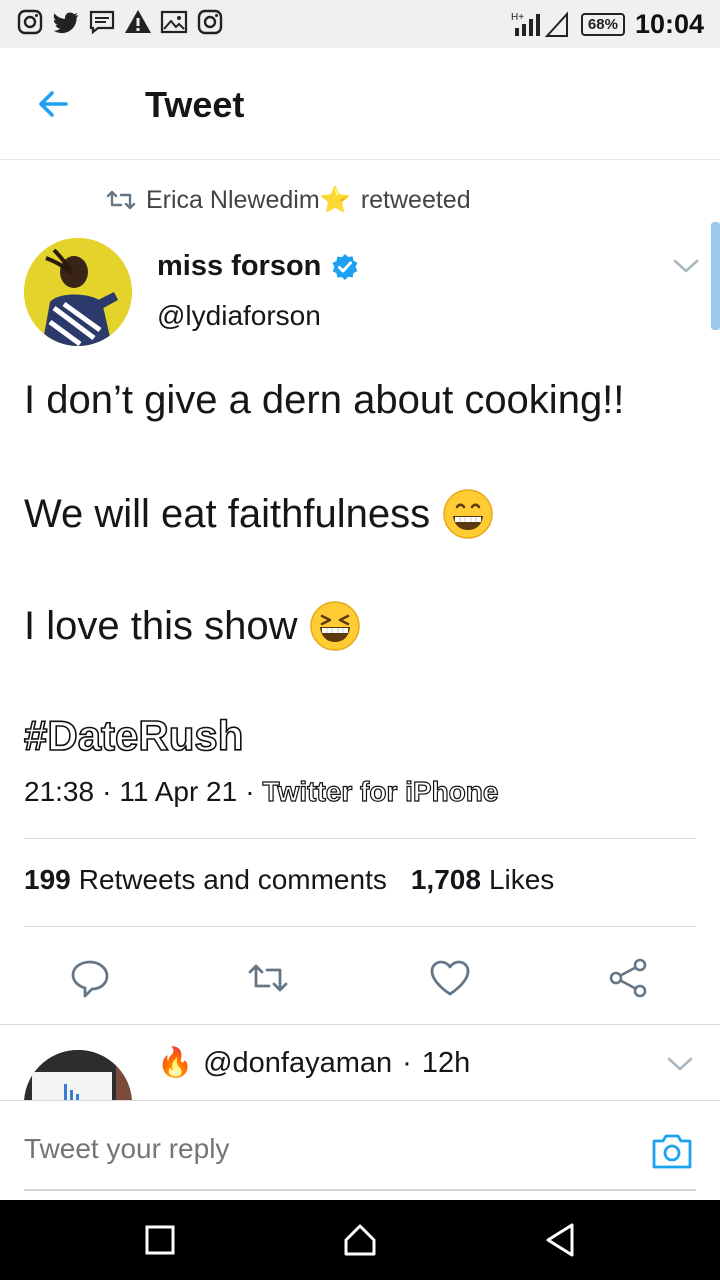 The height and width of the screenshot is (1280, 720). I want to click on retweets-label: Retweets and comments, so click(233, 880).